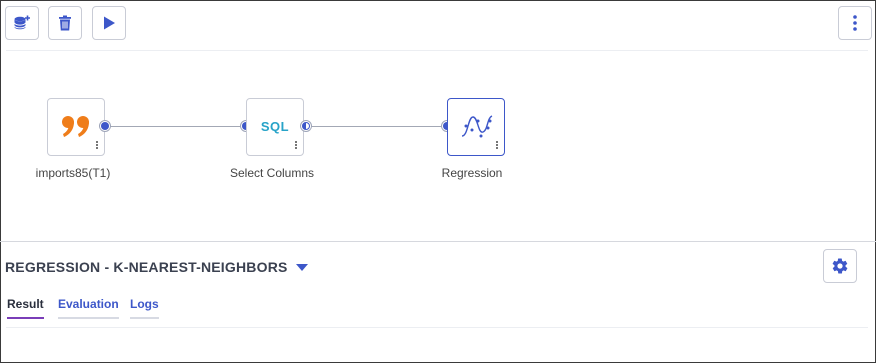 The width and height of the screenshot is (876, 363). What do you see at coordinates (144, 308) in the screenshot?
I see `tab-logs: Logs` at bounding box center [144, 308].